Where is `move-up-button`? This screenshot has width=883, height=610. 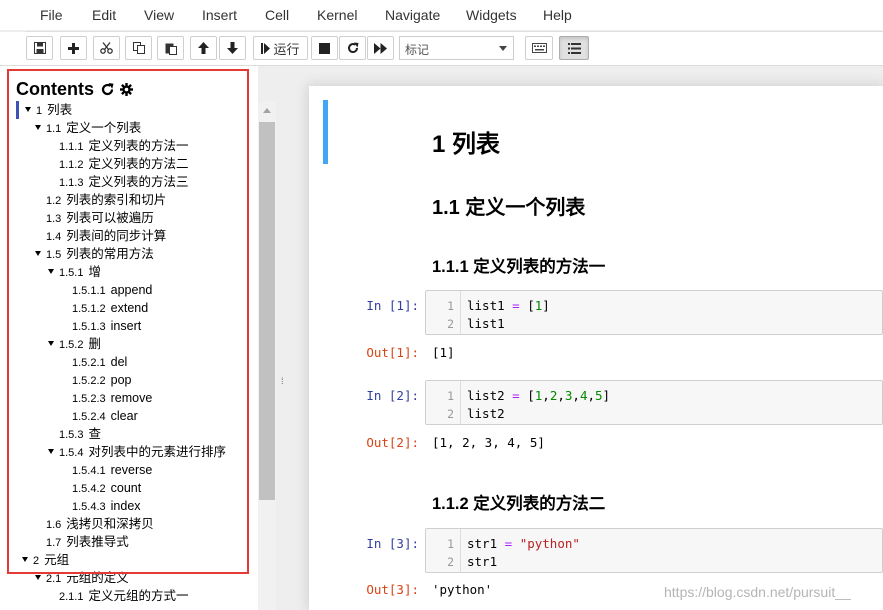 move-up-button is located at coordinates (203, 48).